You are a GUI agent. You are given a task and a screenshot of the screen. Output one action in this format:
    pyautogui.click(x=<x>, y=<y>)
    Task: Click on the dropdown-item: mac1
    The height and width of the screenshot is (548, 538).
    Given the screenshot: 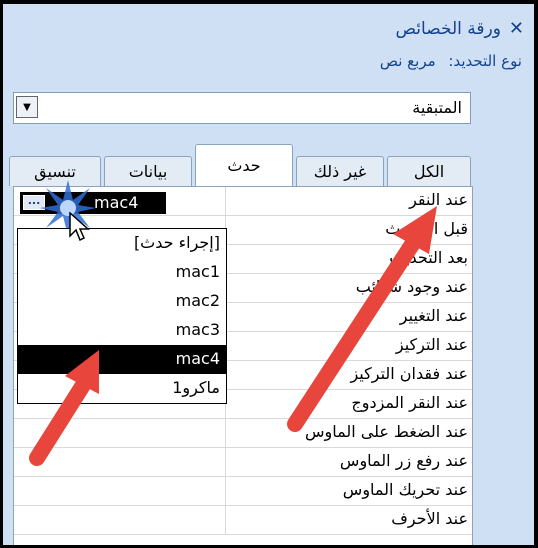 What is the action you would take?
    pyautogui.click(x=122, y=272)
    